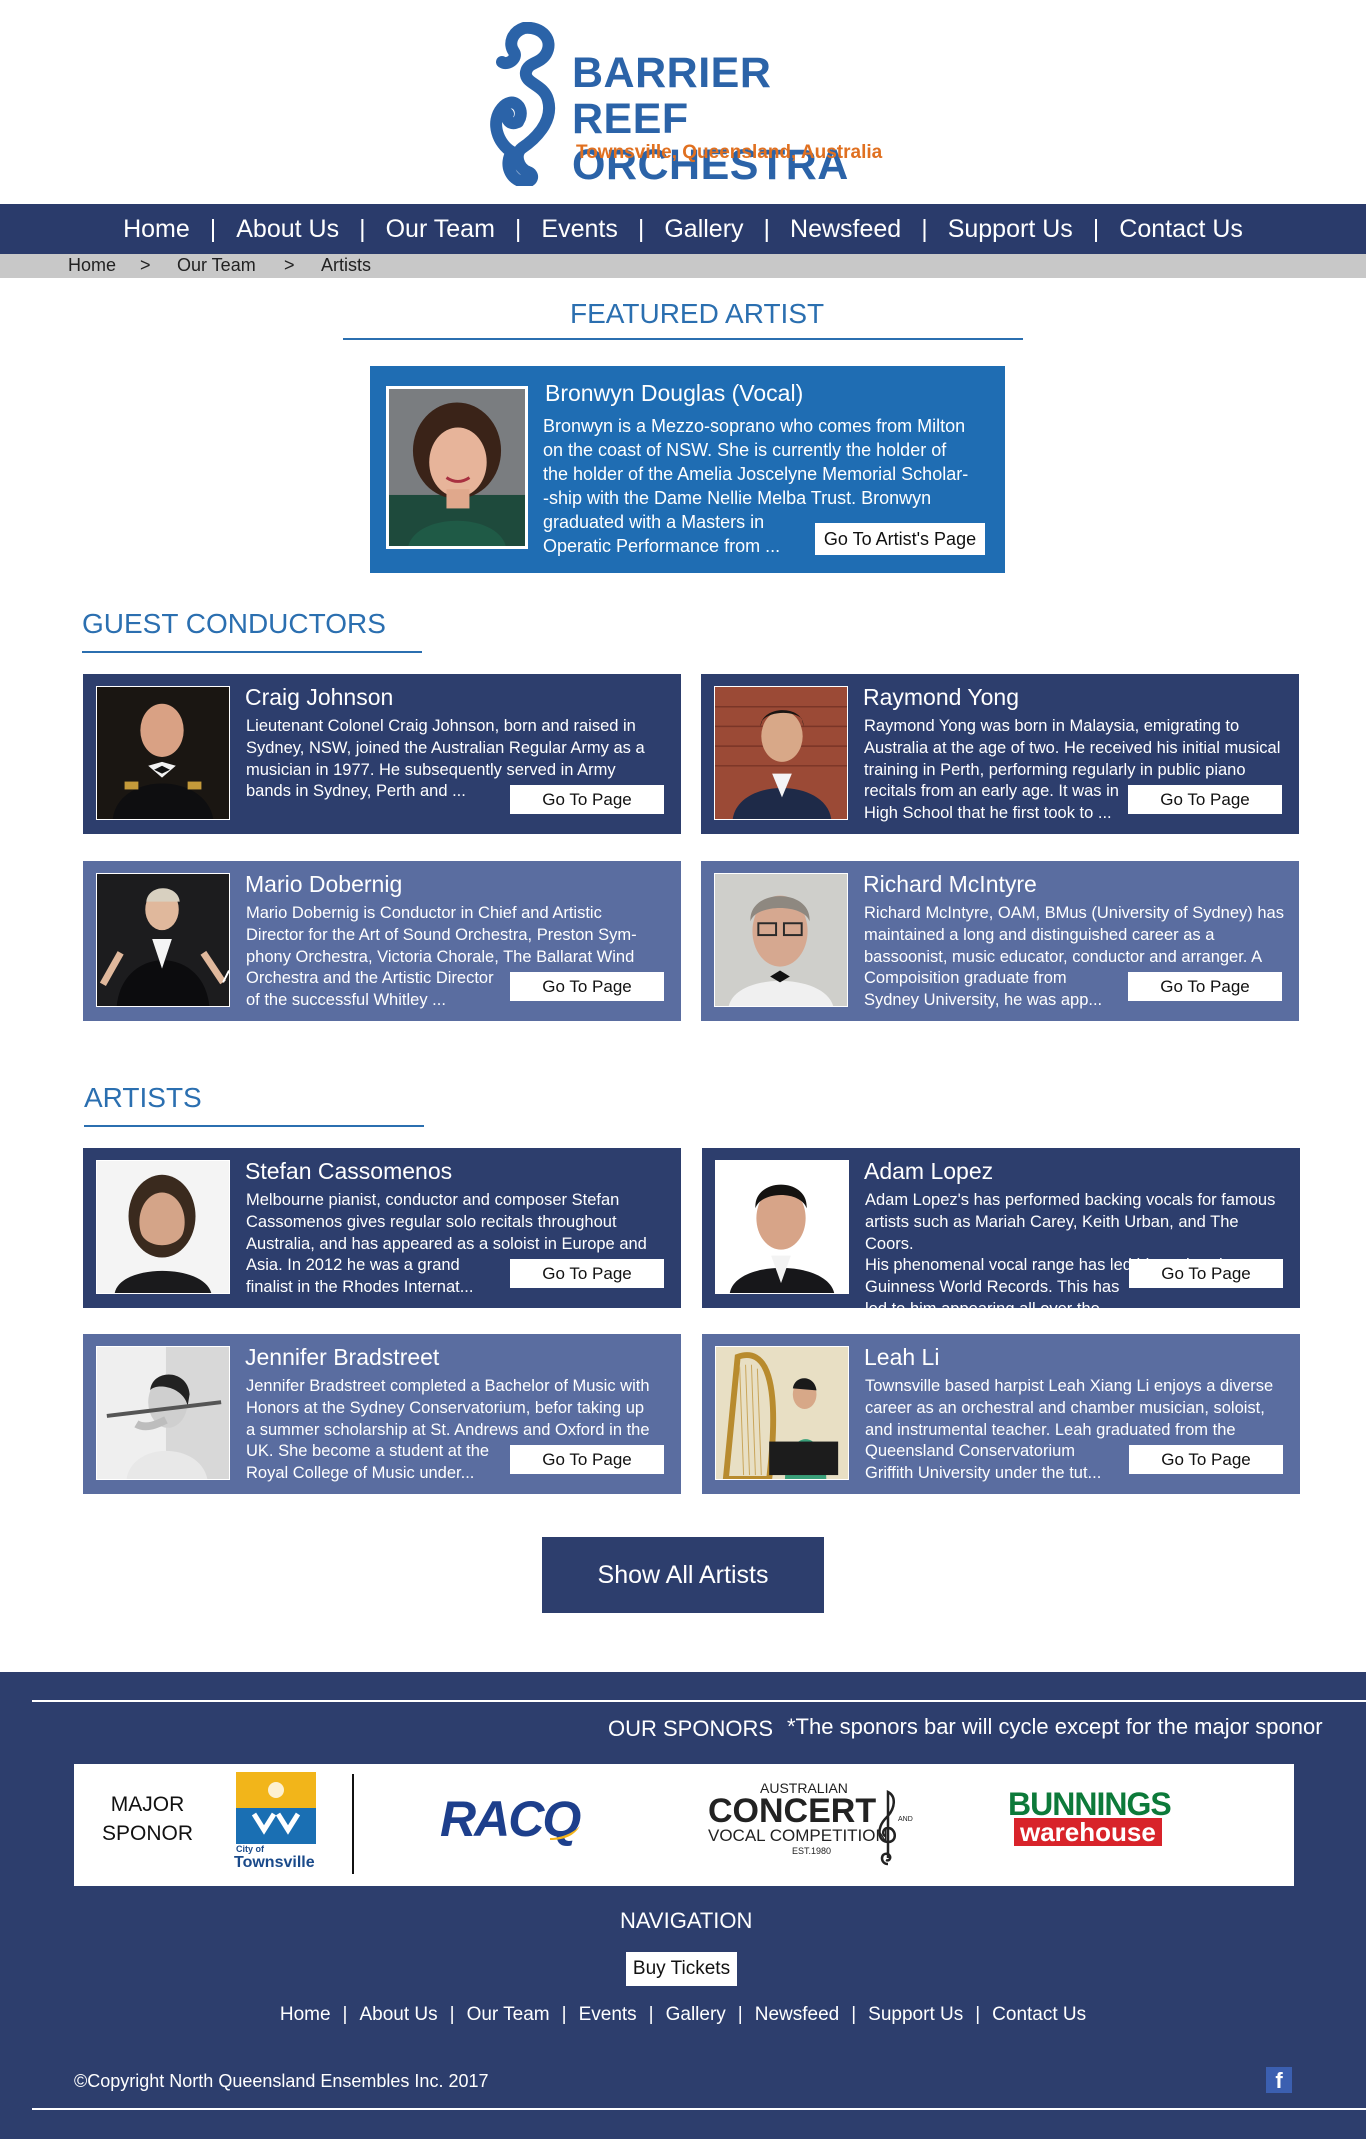 Image resolution: width=1366 pixels, height=2139 pixels. I want to click on breadcrumb-home: Home, so click(92, 265).